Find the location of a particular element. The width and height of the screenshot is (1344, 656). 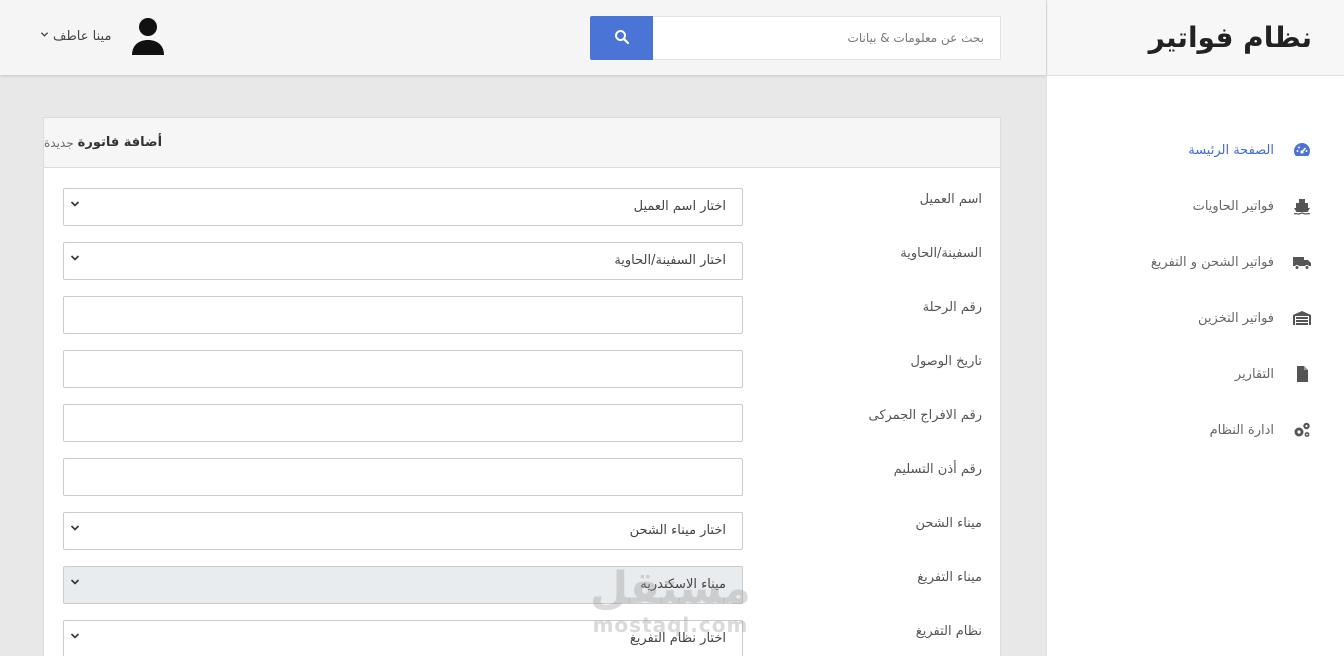

field-label: ميناء التفريغ is located at coordinates (949, 577).